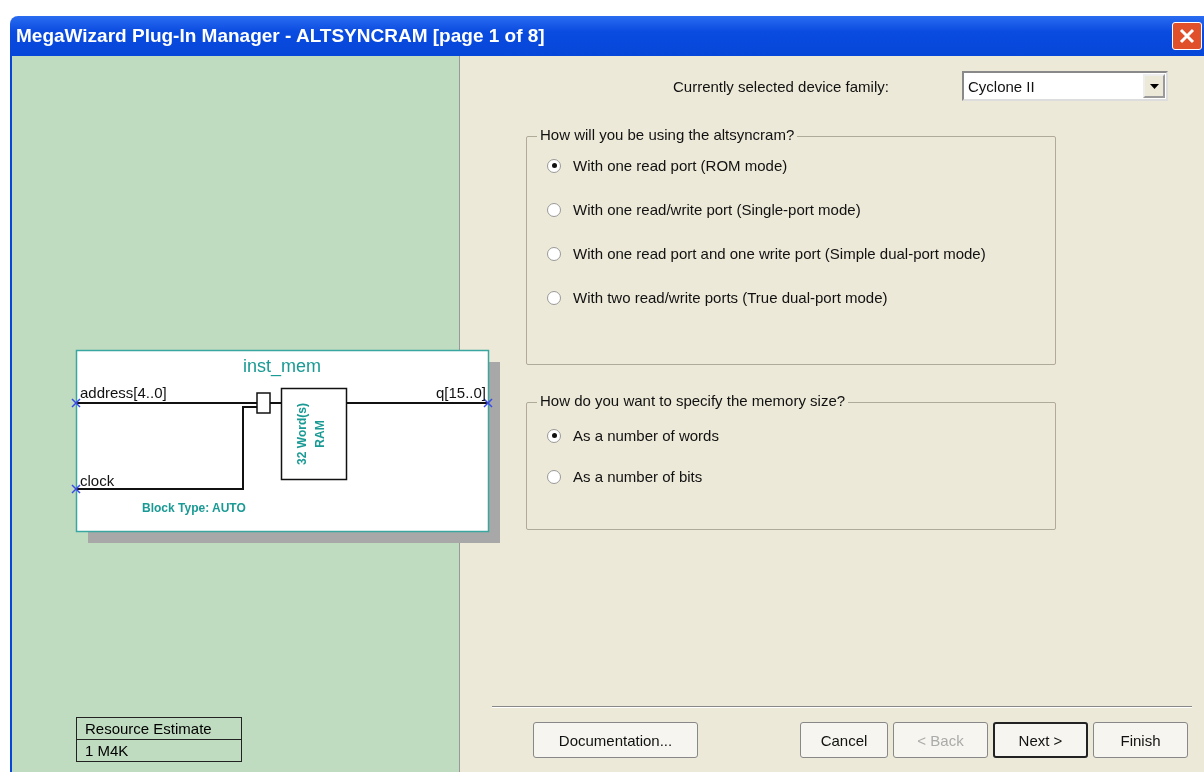 This screenshot has width=1204, height=772. Describe the element at coordinates (302, 434) in the screenshot. I see `memory-label: 32 Word(s)` at that location.